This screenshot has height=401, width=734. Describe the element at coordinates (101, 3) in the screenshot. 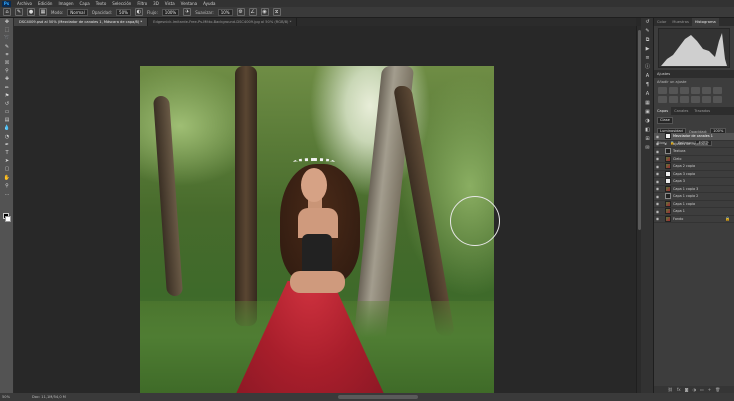

I see `menu-texto: Texto` at that location.